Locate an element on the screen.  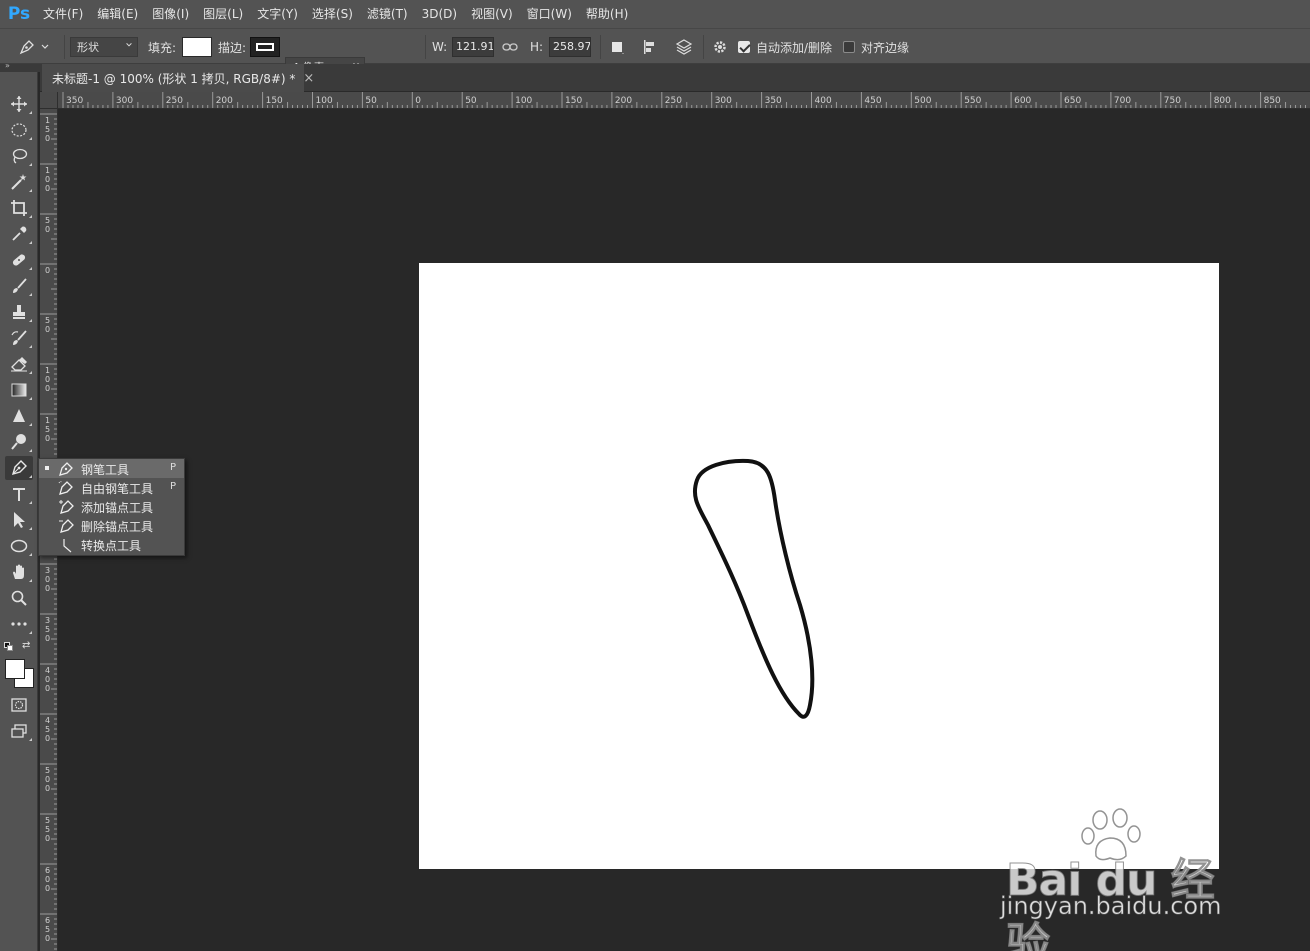
magic-wand-tool is located at coordinates (19, 182).